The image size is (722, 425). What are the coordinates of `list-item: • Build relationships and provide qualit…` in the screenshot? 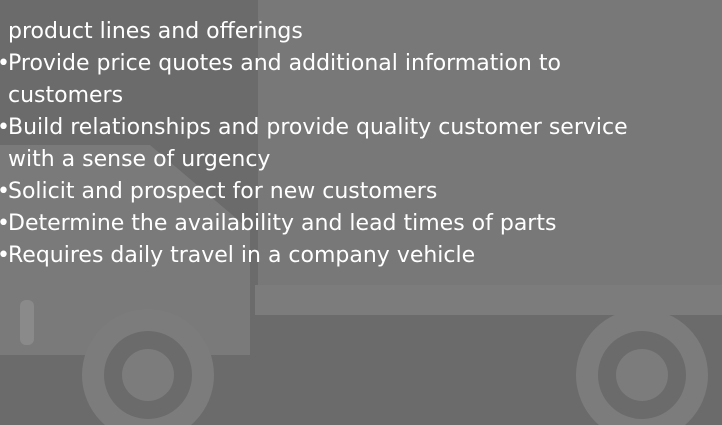 It's located at (314, 144).